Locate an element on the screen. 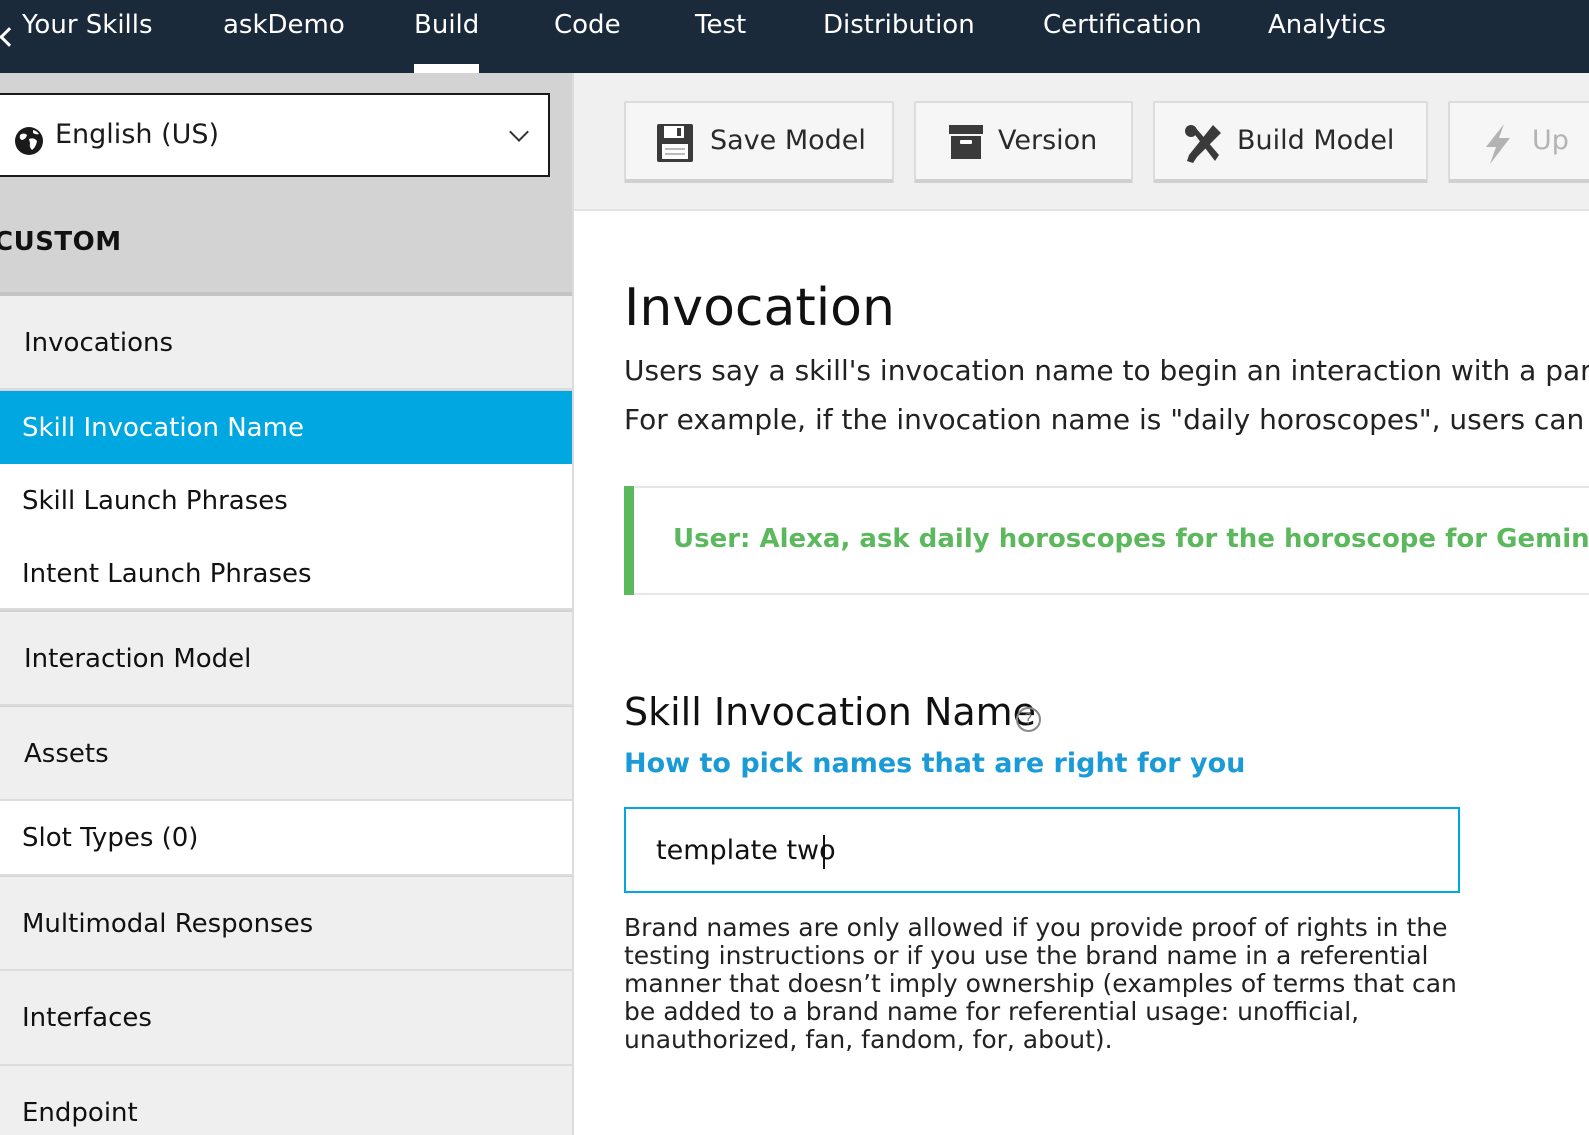 This screenshot has height=1135, width=1589. sidebar-item-label: Skill Invocation Name is located at coordinates (163, 428).